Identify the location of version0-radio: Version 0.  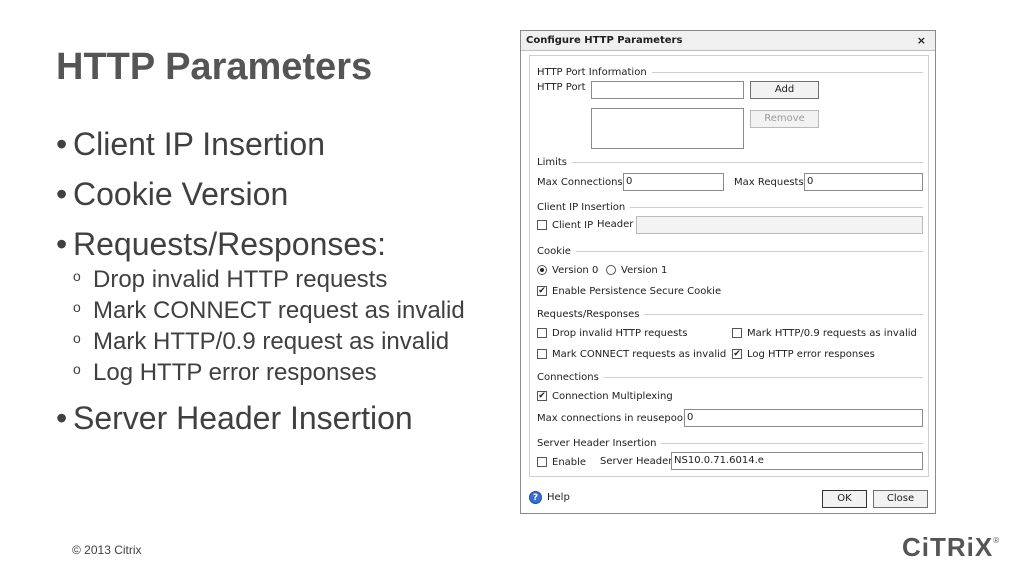
(567, 270).